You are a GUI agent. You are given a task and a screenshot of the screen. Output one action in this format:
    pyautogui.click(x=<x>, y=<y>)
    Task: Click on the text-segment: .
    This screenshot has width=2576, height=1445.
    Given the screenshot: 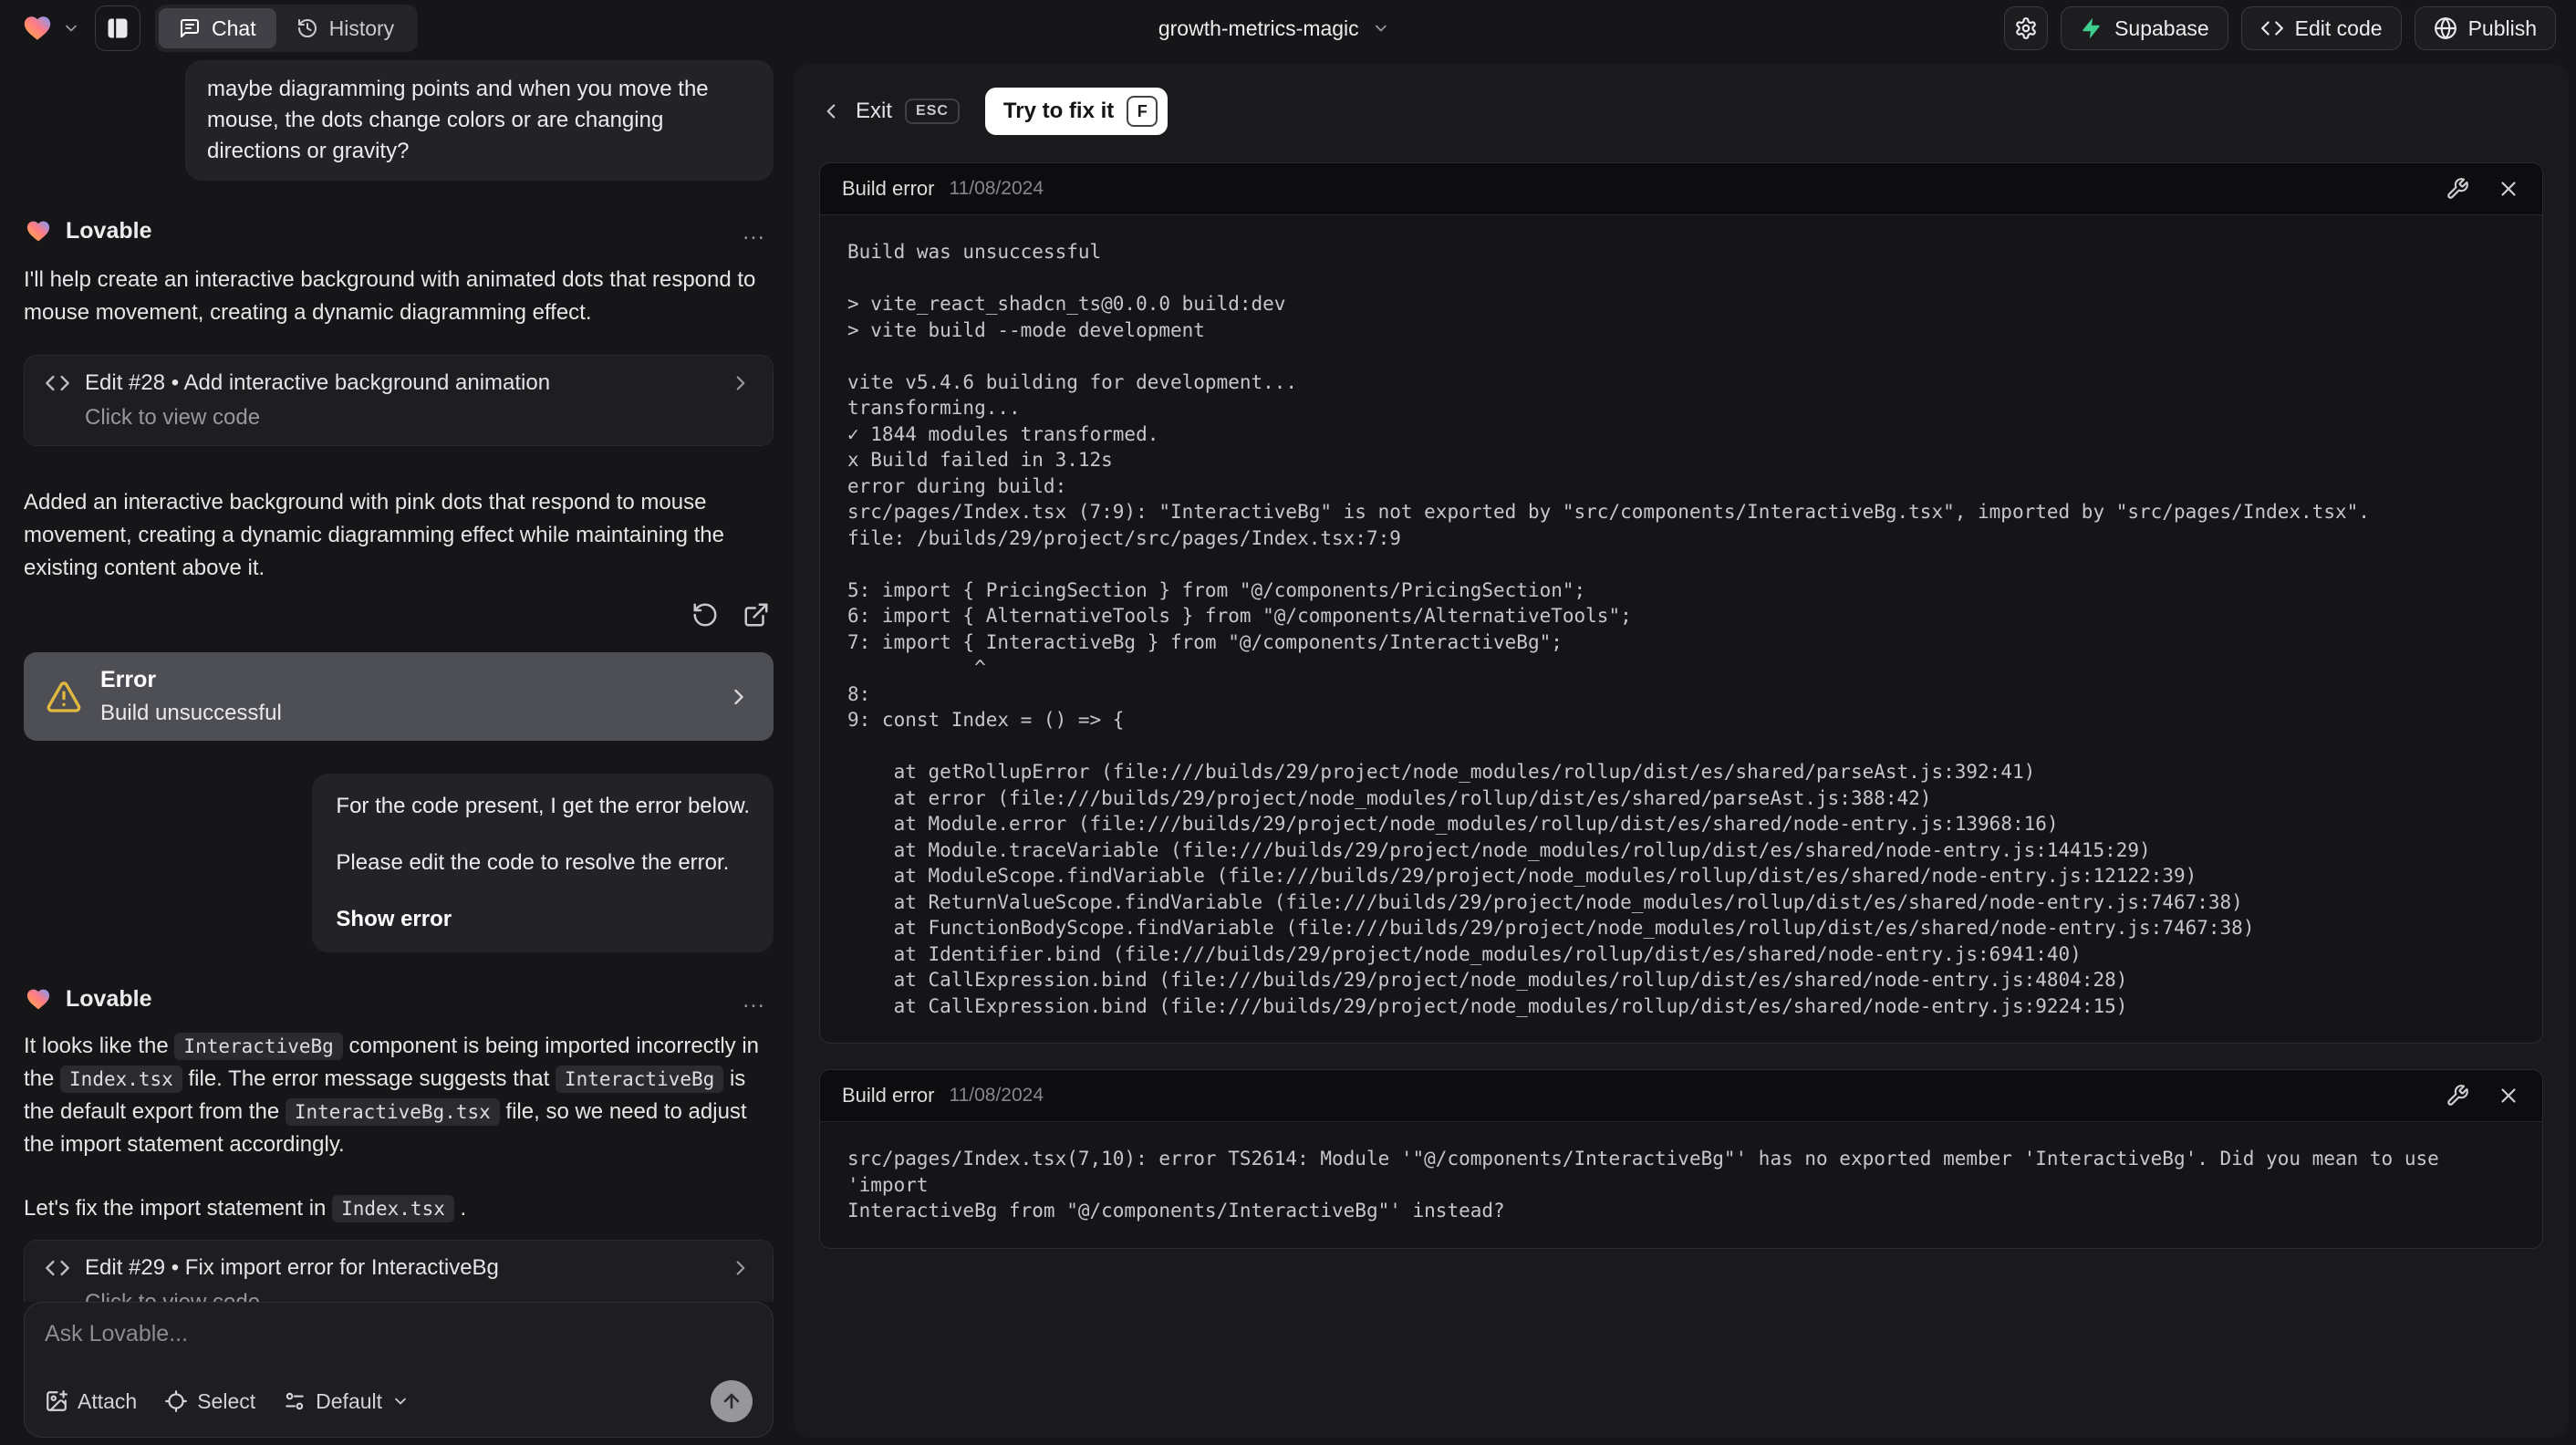 What is the action you would take?
    pyautogui.click(x=460, y=1208)
    